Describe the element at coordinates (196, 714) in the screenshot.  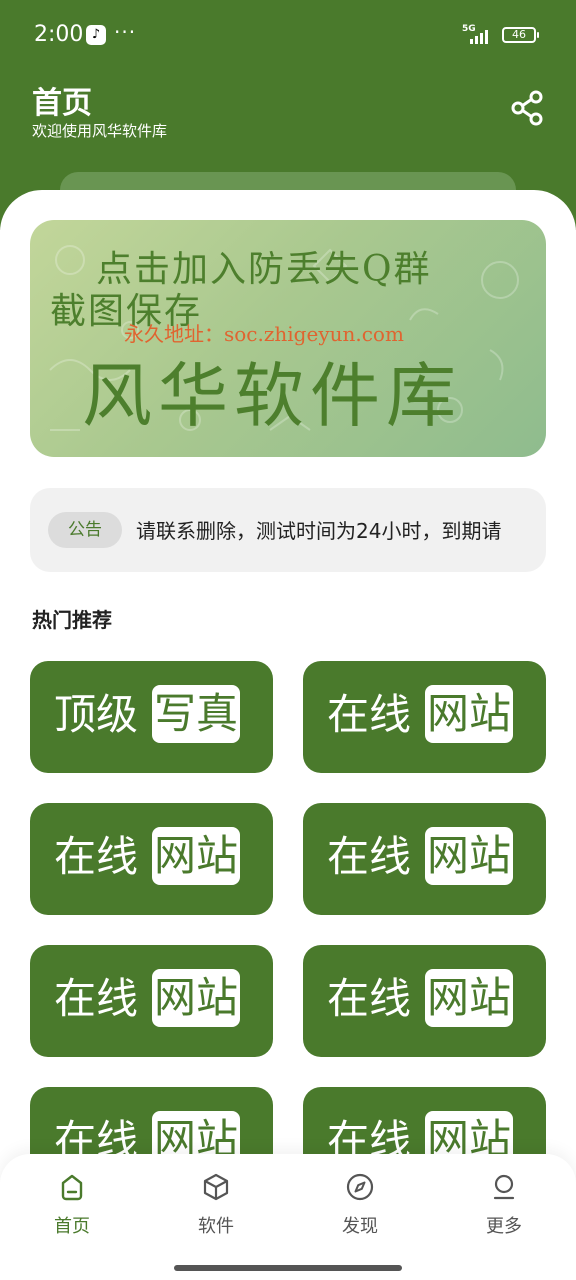
I see `card-label-right: 写真` at that location.